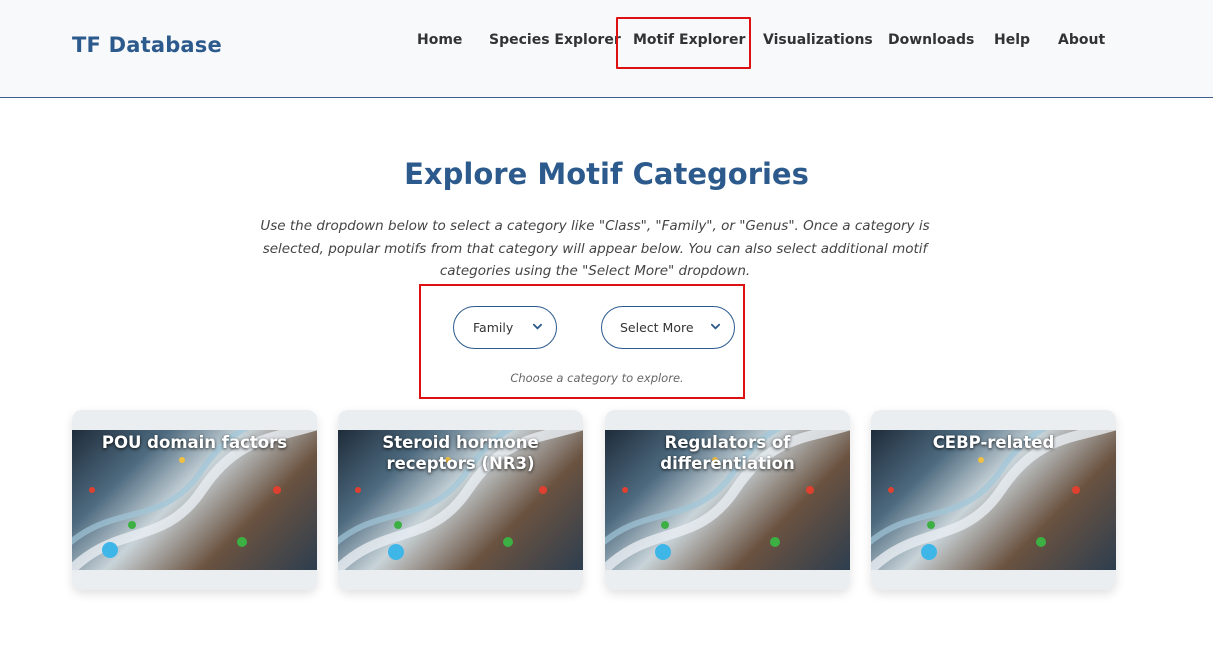 The width and height of the screenshot is (1213, 645). I want to click on motif-card-title: Regulators of differentiation, so click(727, 453).